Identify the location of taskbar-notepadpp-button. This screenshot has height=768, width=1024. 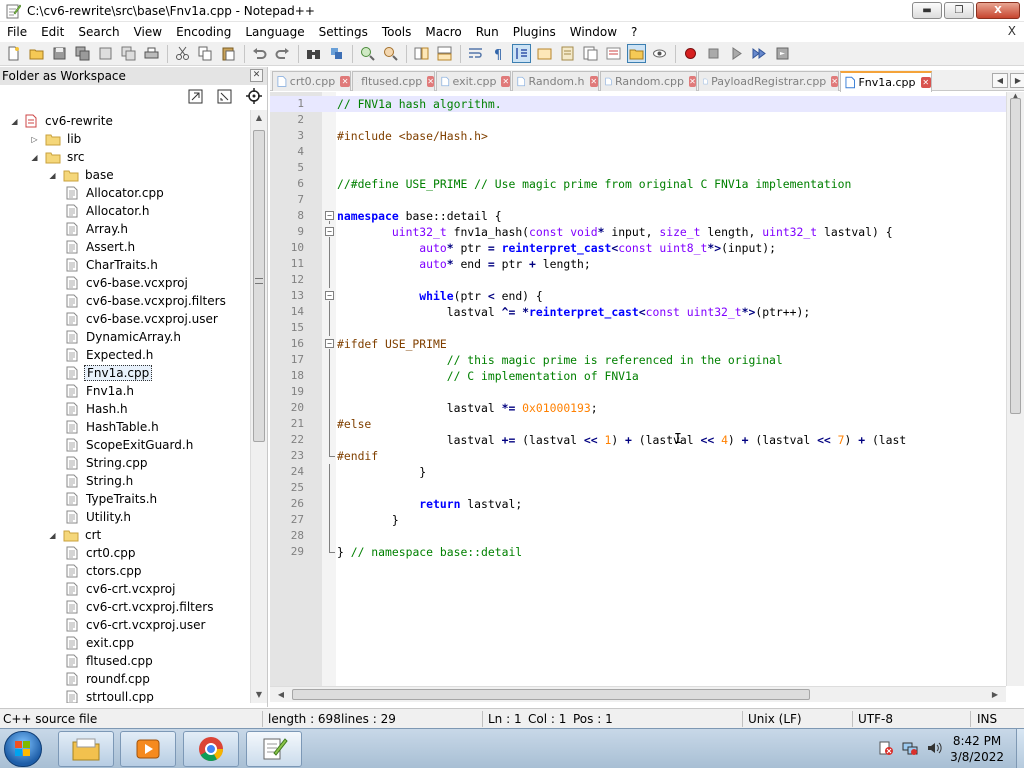
(274, 749).